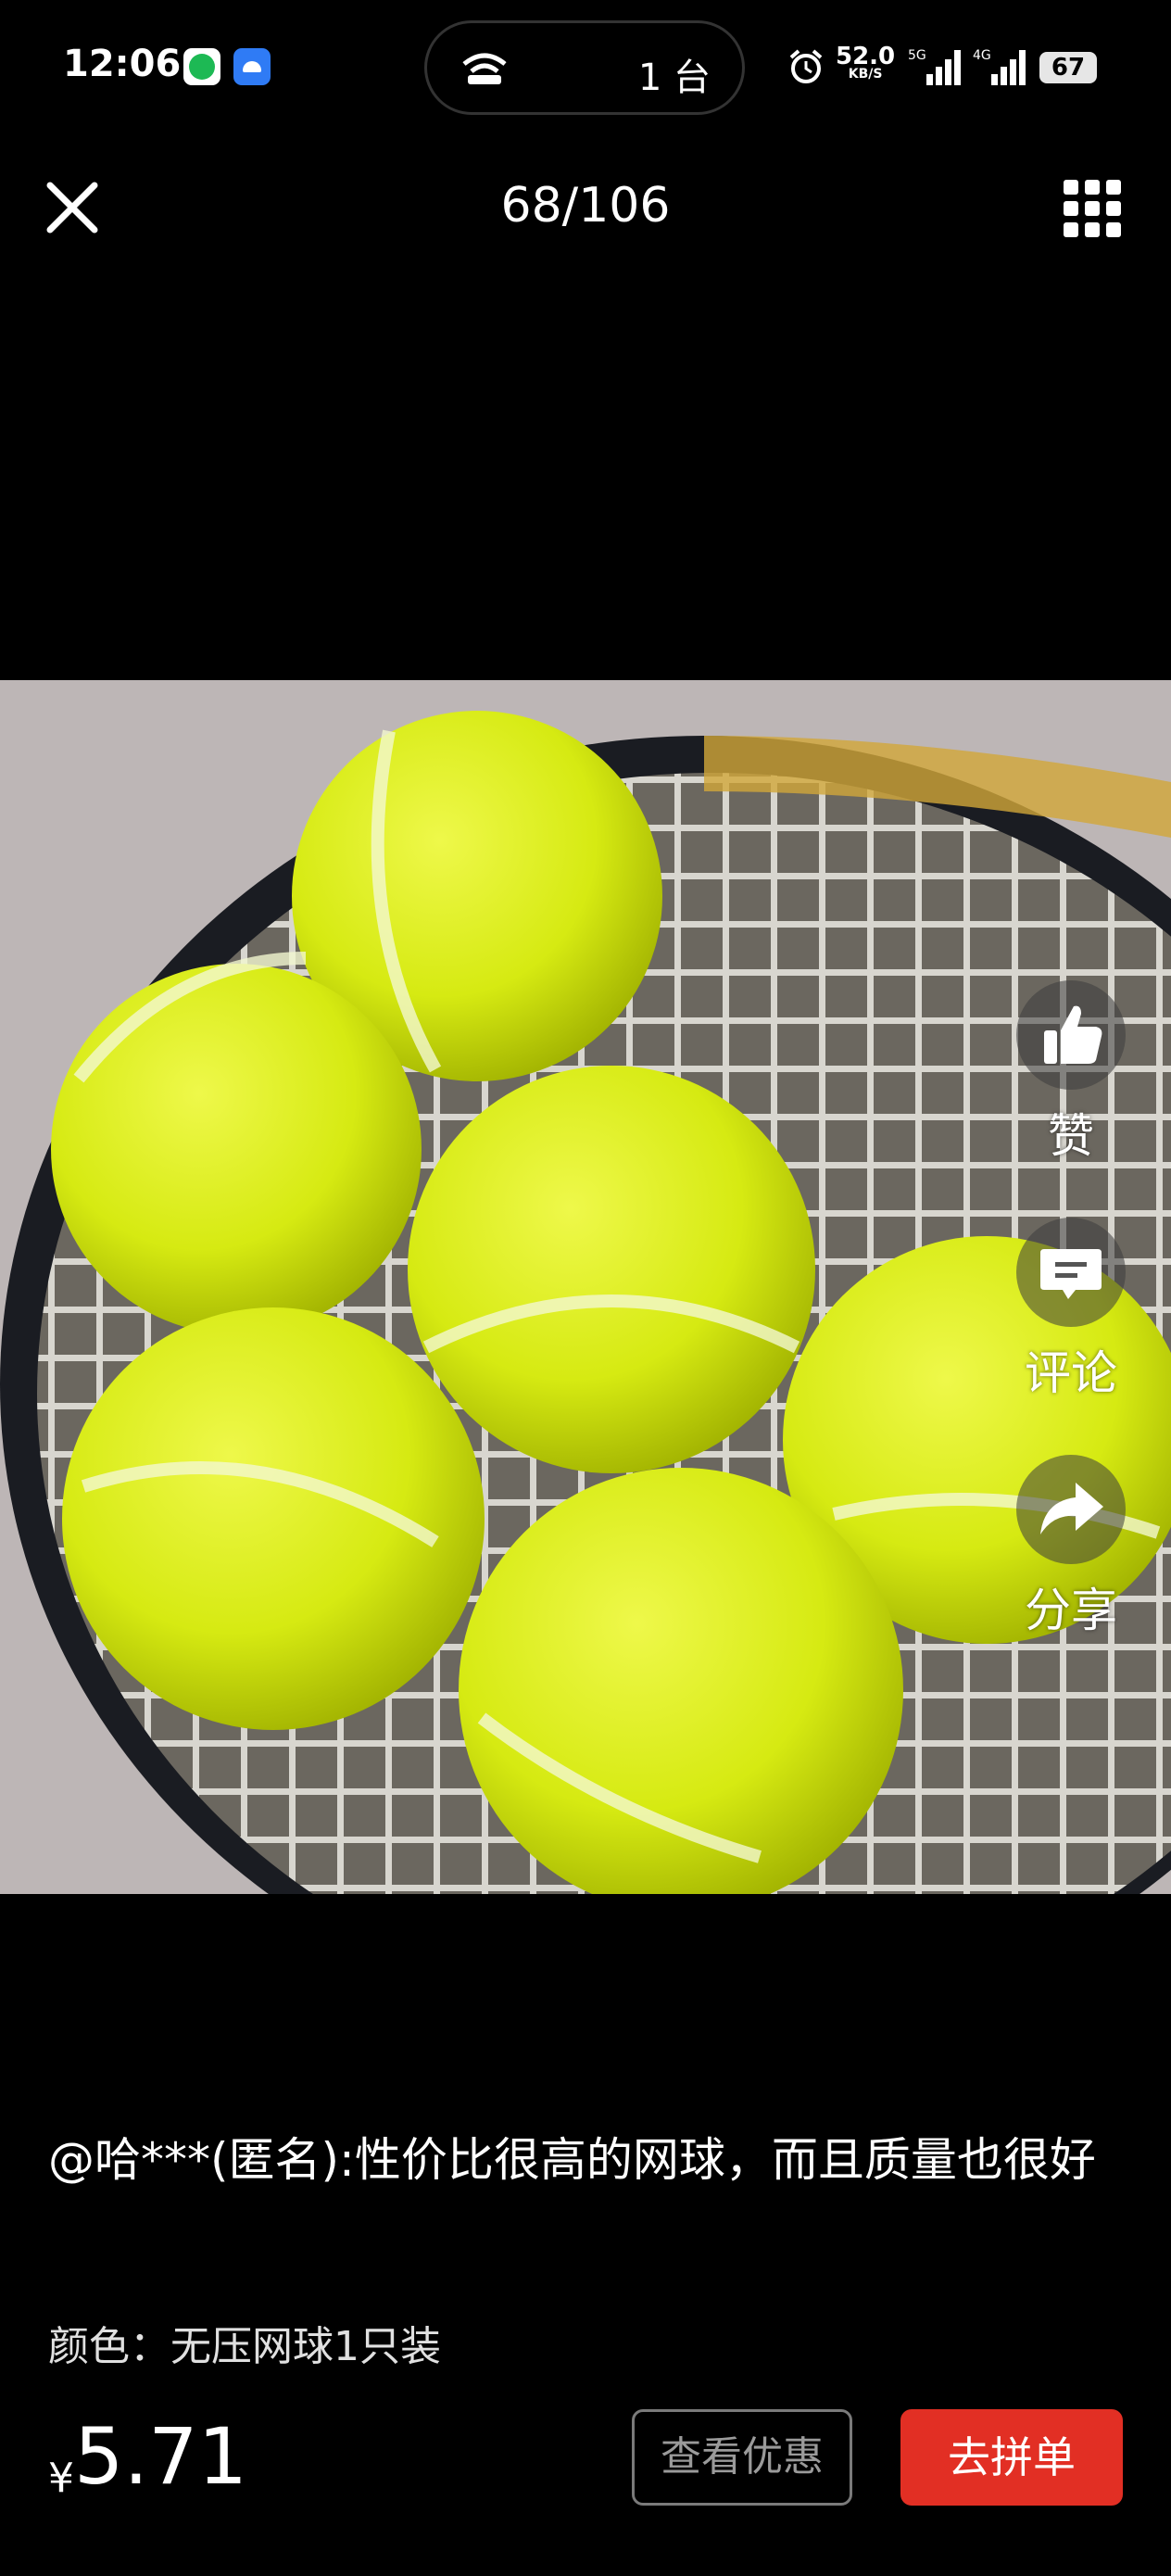  Describe the element at coordinates (935, 66) in the screenshot. I see `signal-5g-icon: 5G` at that location.